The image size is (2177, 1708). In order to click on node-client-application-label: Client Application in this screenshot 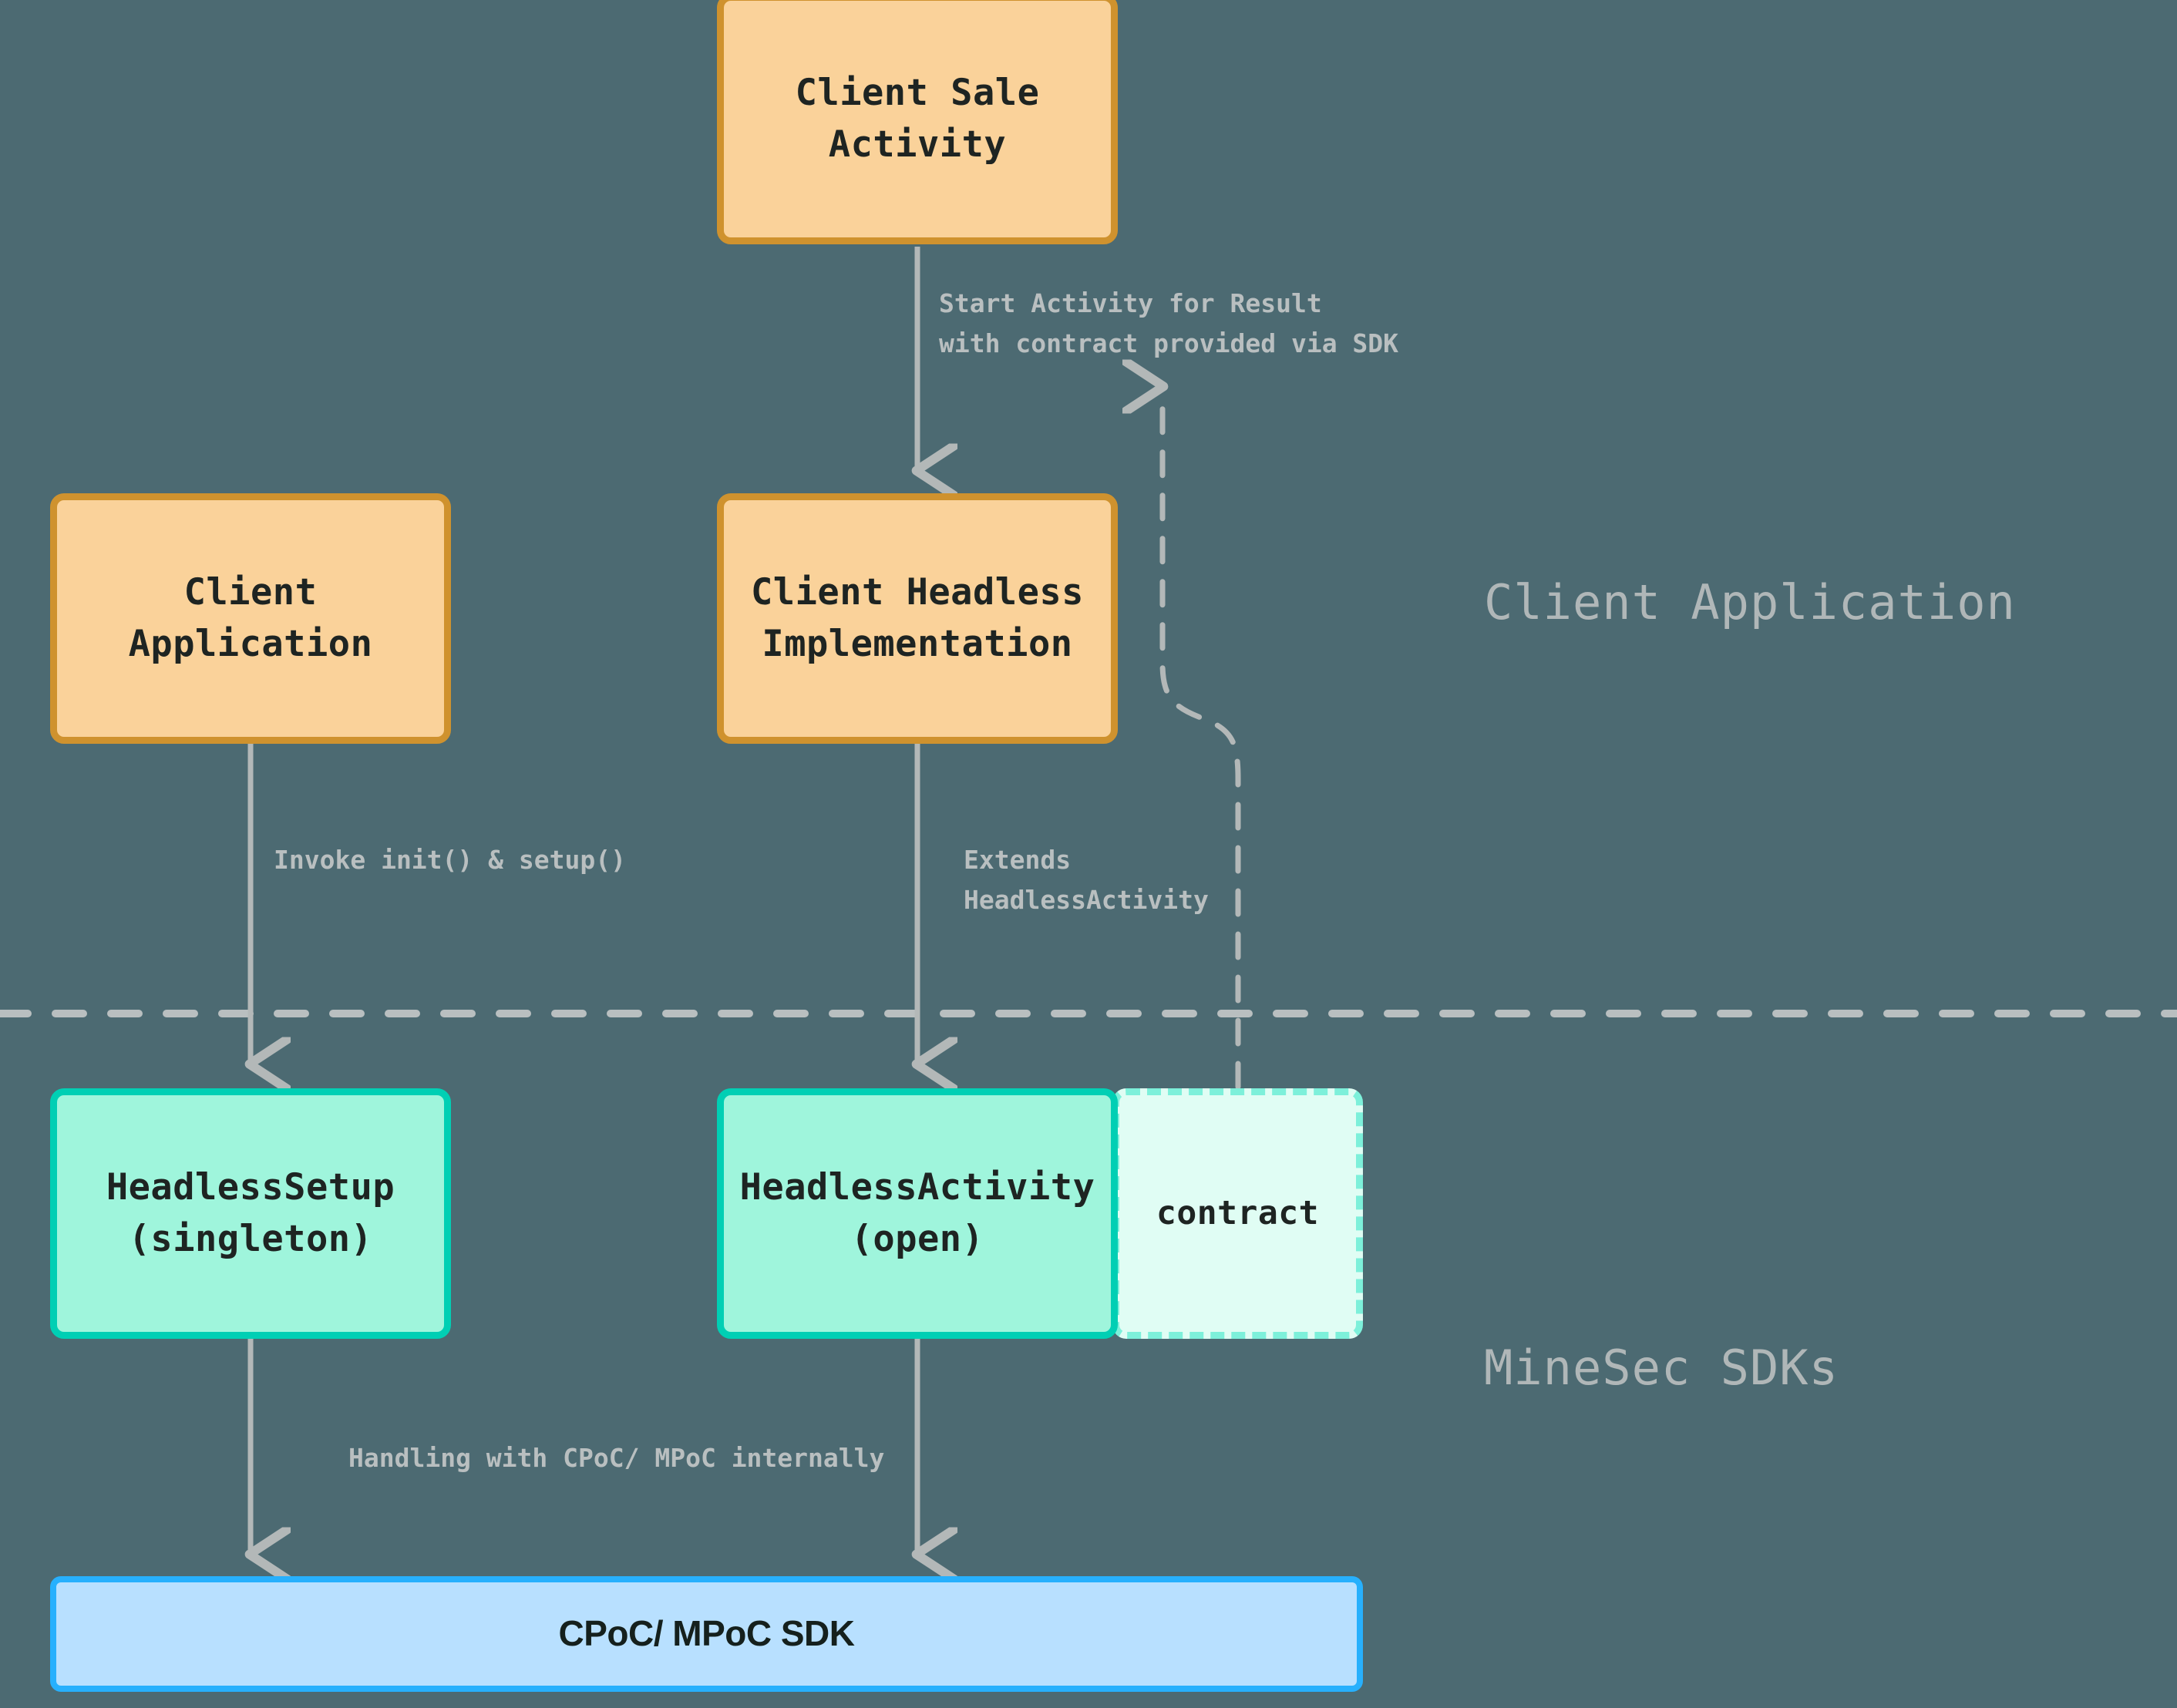, I will do `click(250, 618)`.